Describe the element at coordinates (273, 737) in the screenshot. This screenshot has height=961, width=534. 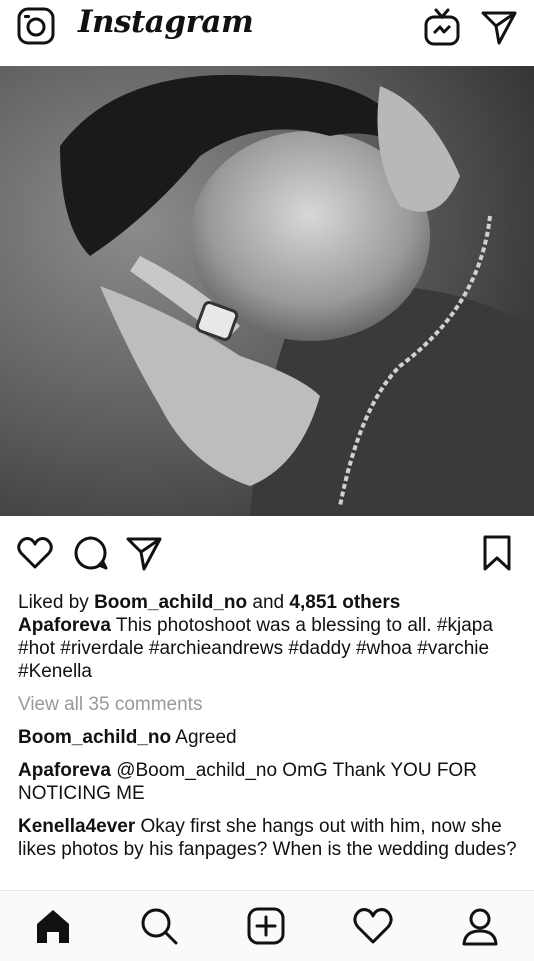
I see `comment: Boom_achild_no Agreed` at that location.